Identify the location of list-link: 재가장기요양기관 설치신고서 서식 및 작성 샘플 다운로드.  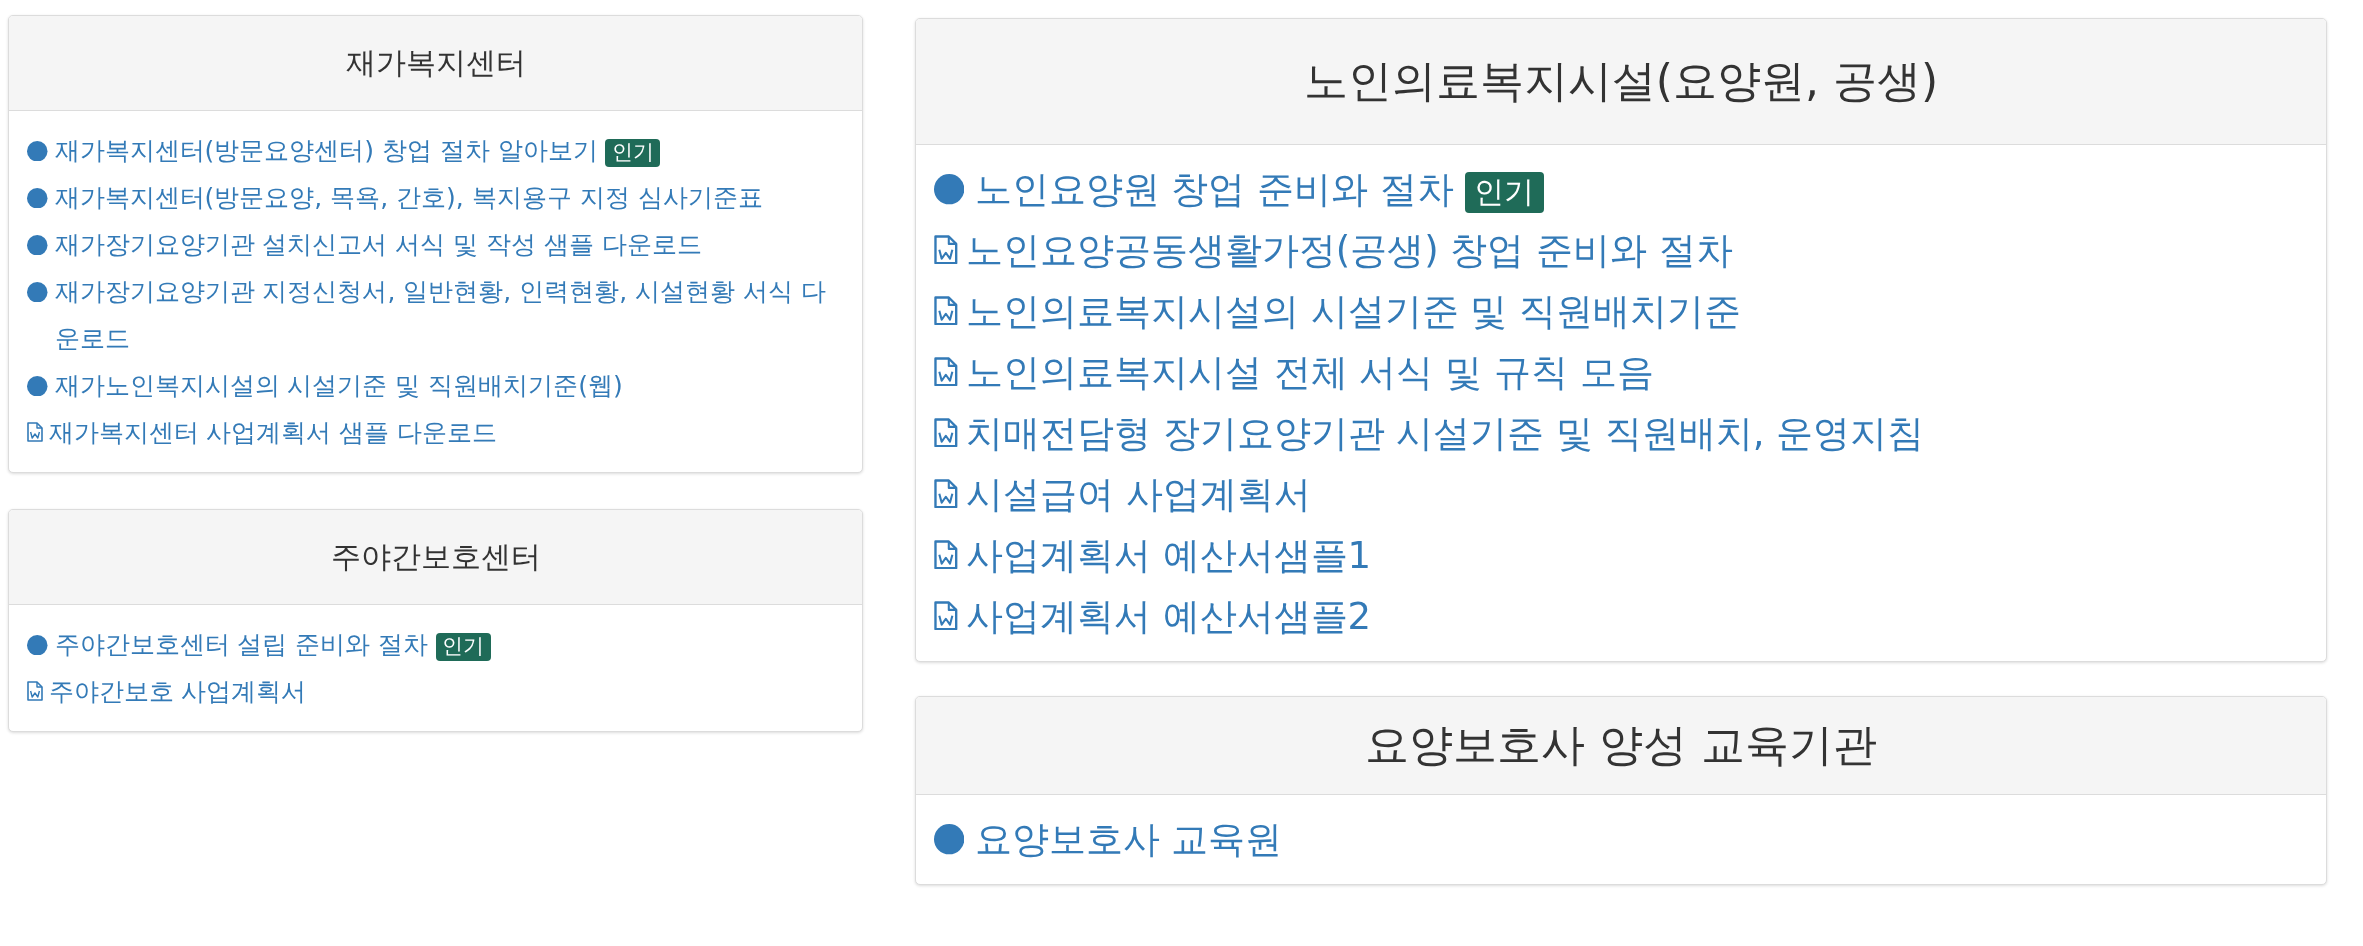
(378, 244).